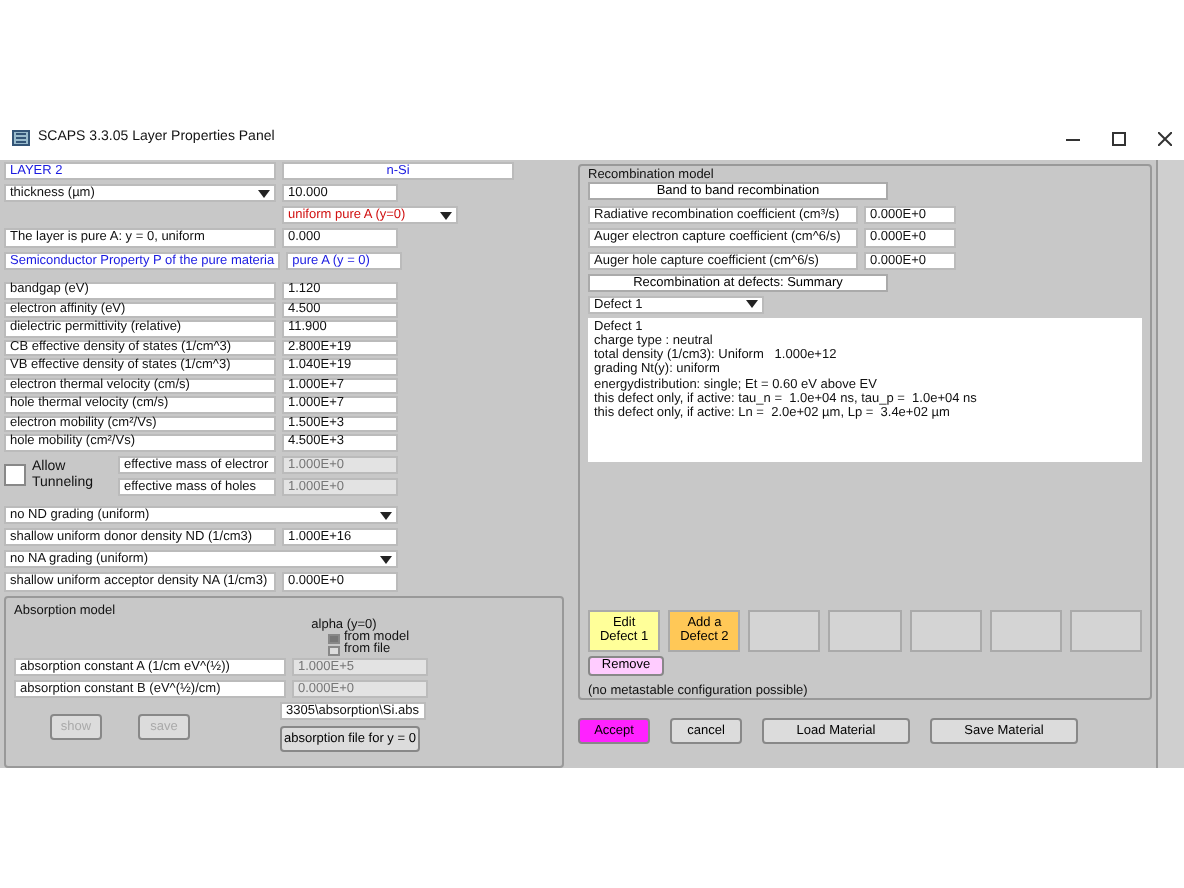  Describe the element at coordinates (1119, 138) in the screenshot. I see `maximize-icon` at that location.